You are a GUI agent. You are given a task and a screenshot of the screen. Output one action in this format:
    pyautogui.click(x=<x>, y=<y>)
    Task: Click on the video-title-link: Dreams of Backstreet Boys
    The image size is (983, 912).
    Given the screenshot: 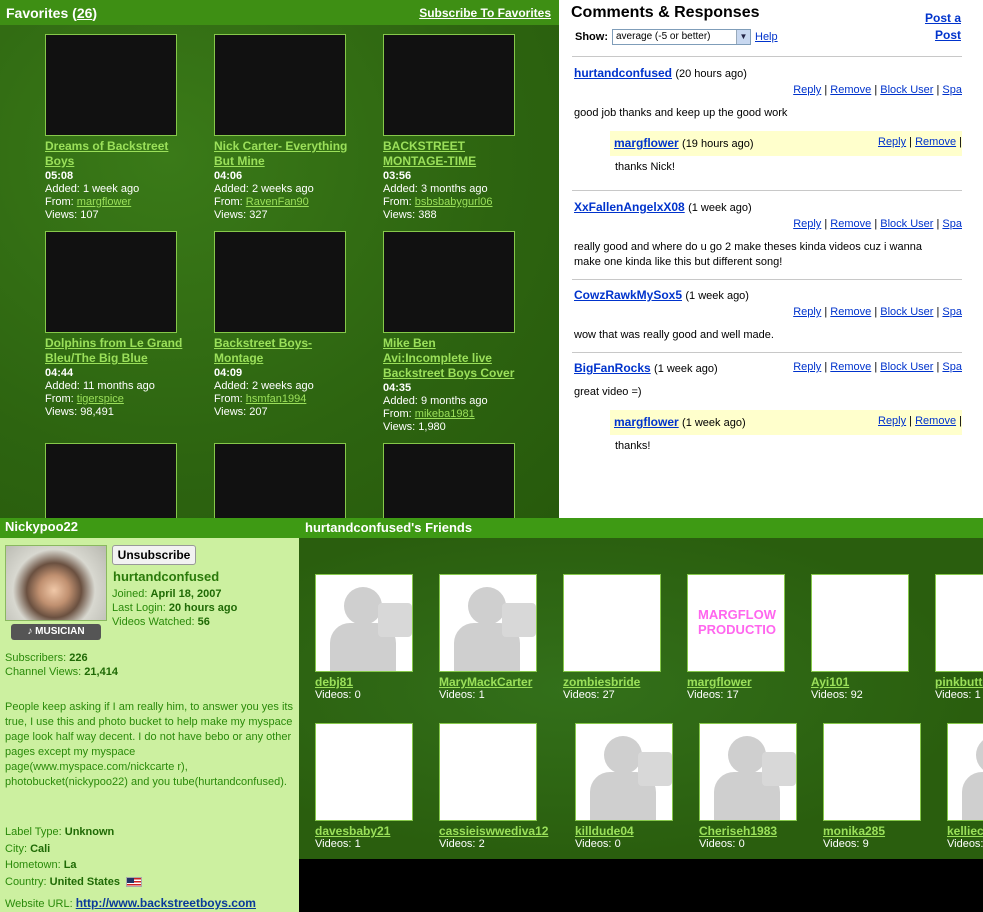 What is the action you would take?
    pyautogui.click(x=115, y=154)
    